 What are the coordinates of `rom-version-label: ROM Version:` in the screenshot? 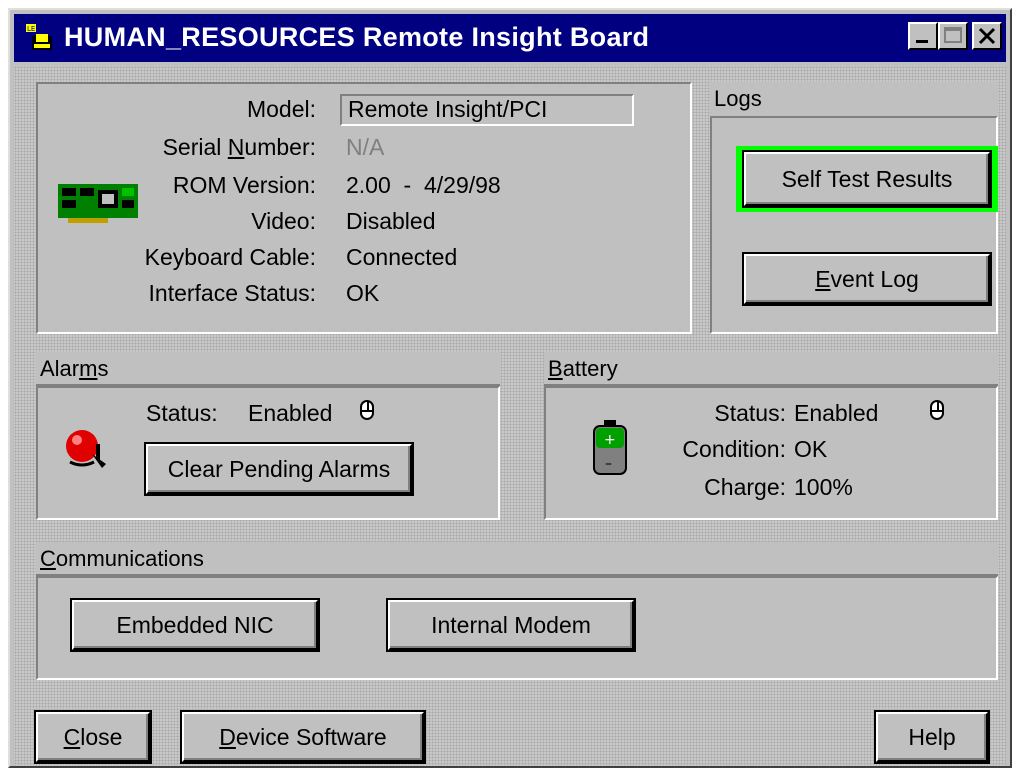 It's located at (244, 185).